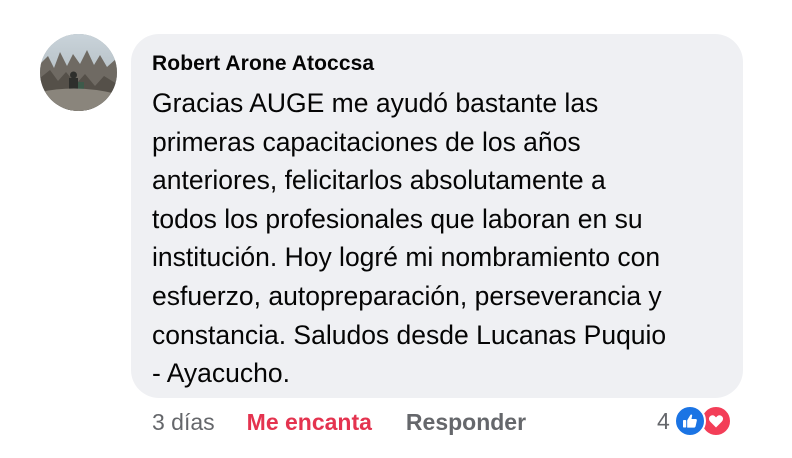  Describe the element at coordinates (183, 422) in the screenshot. I see `comment-timestamp: 3 días` at that location.